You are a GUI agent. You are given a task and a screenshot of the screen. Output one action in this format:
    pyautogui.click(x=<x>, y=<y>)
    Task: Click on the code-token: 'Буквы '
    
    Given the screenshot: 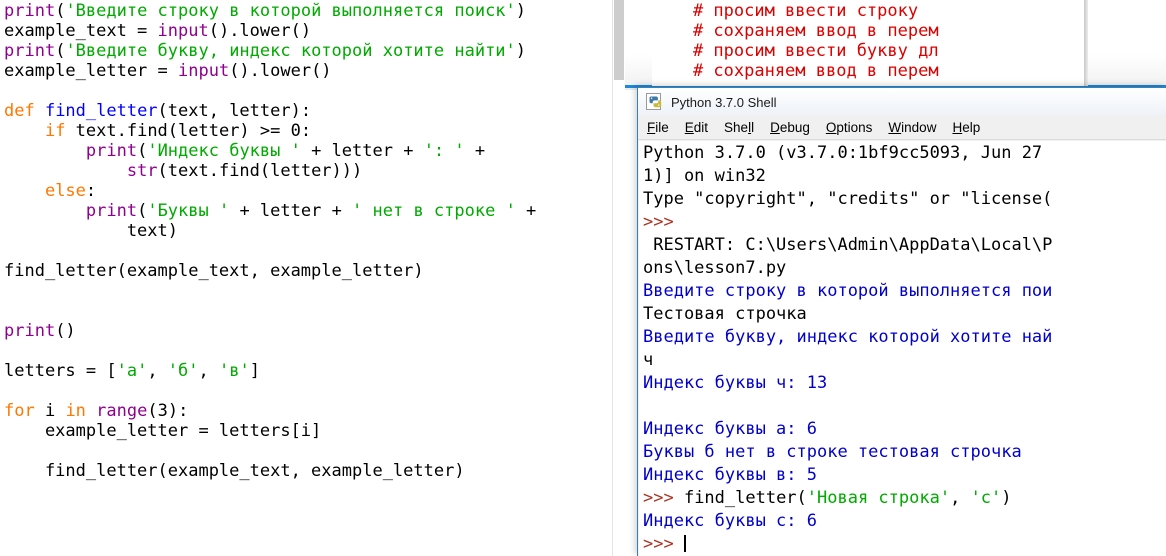 What is the action you would take?
    pyautogui.click(x=188, y=211)
    